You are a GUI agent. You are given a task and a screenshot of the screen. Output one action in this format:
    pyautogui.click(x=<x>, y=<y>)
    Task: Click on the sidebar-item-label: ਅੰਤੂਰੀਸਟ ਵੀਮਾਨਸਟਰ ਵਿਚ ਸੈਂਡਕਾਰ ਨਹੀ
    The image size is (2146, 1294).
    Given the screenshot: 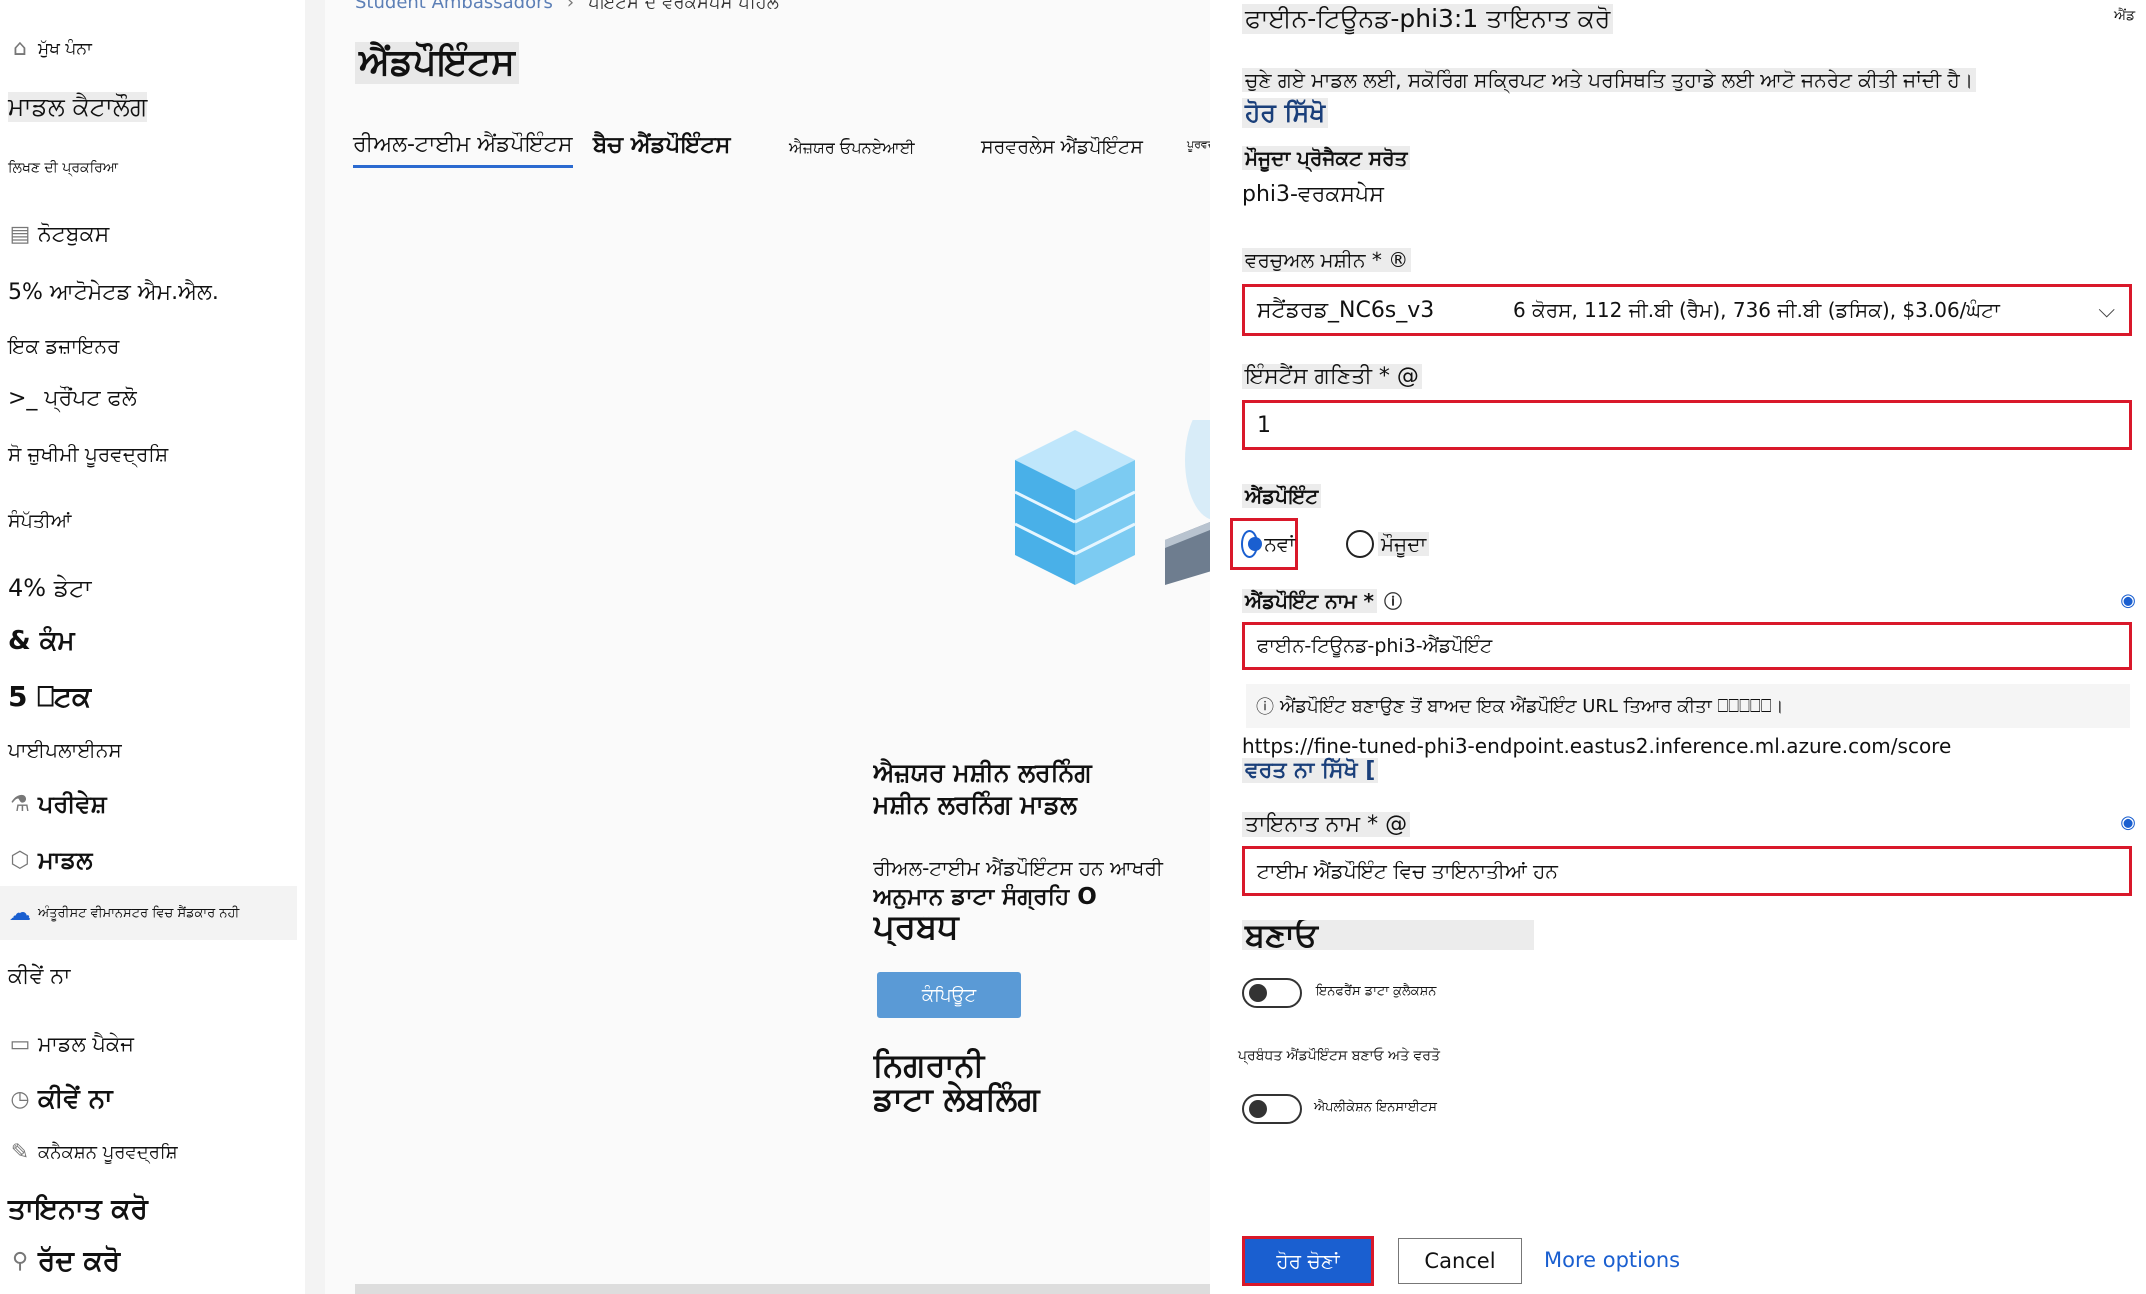 What is the action you would take?
    pyautogui.click(x=139, y=913)
    